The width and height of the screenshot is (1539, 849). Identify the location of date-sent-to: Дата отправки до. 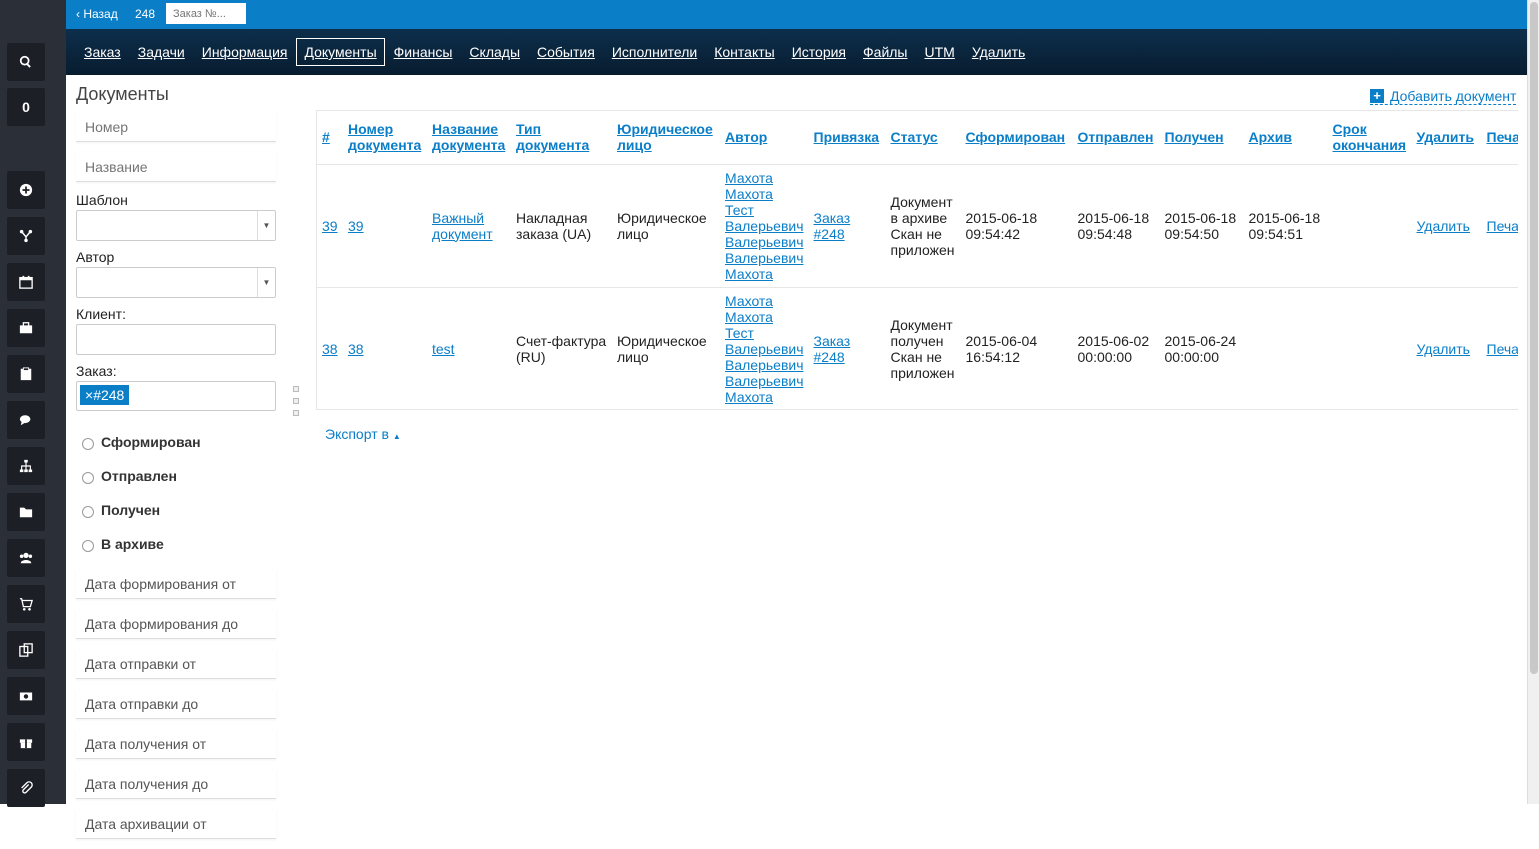
(176, 704).